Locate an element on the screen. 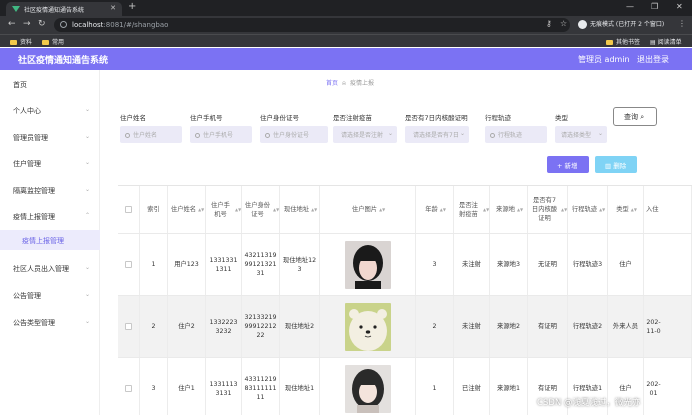 Image resolution: width=692 pixels, height=415 pixels. sidebar-item-profile: 个人中心 ⌄ is located at coordinates (50, 110).